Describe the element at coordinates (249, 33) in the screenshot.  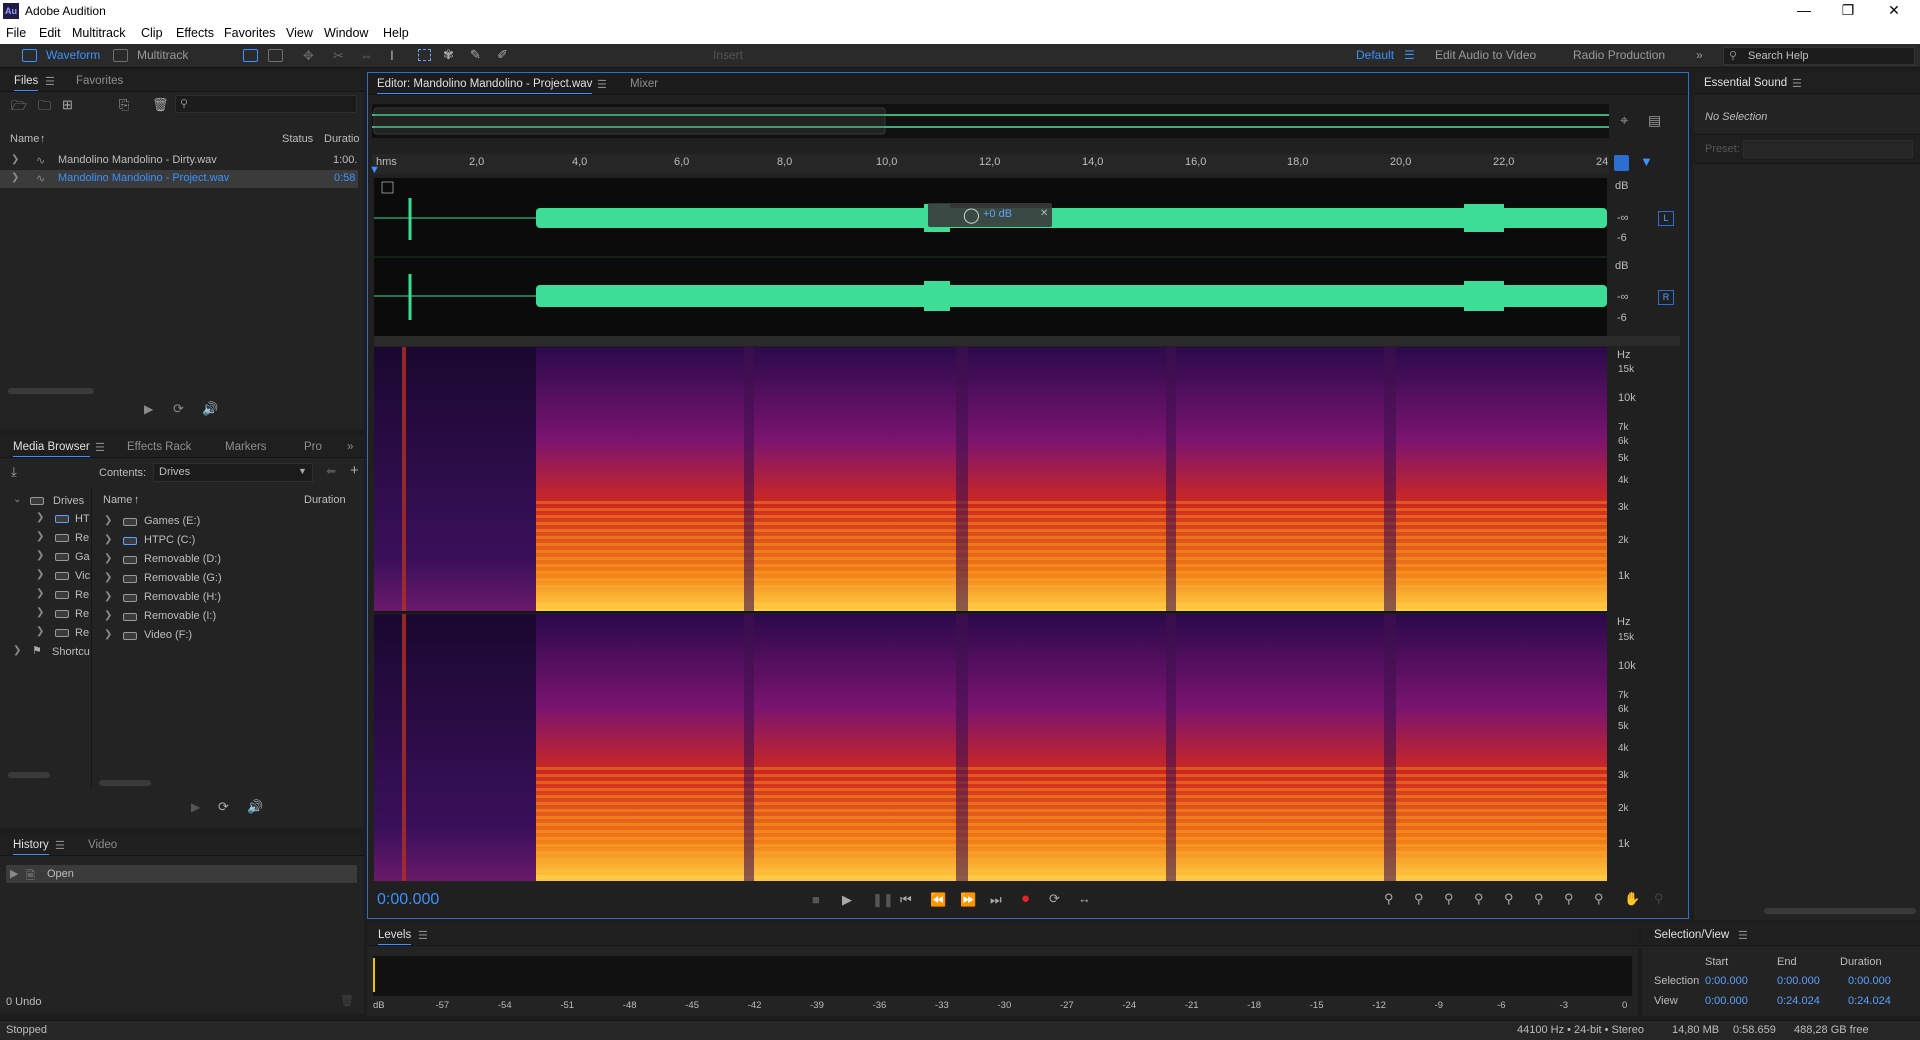
I see `menu-favorites: Favorites` at that location.